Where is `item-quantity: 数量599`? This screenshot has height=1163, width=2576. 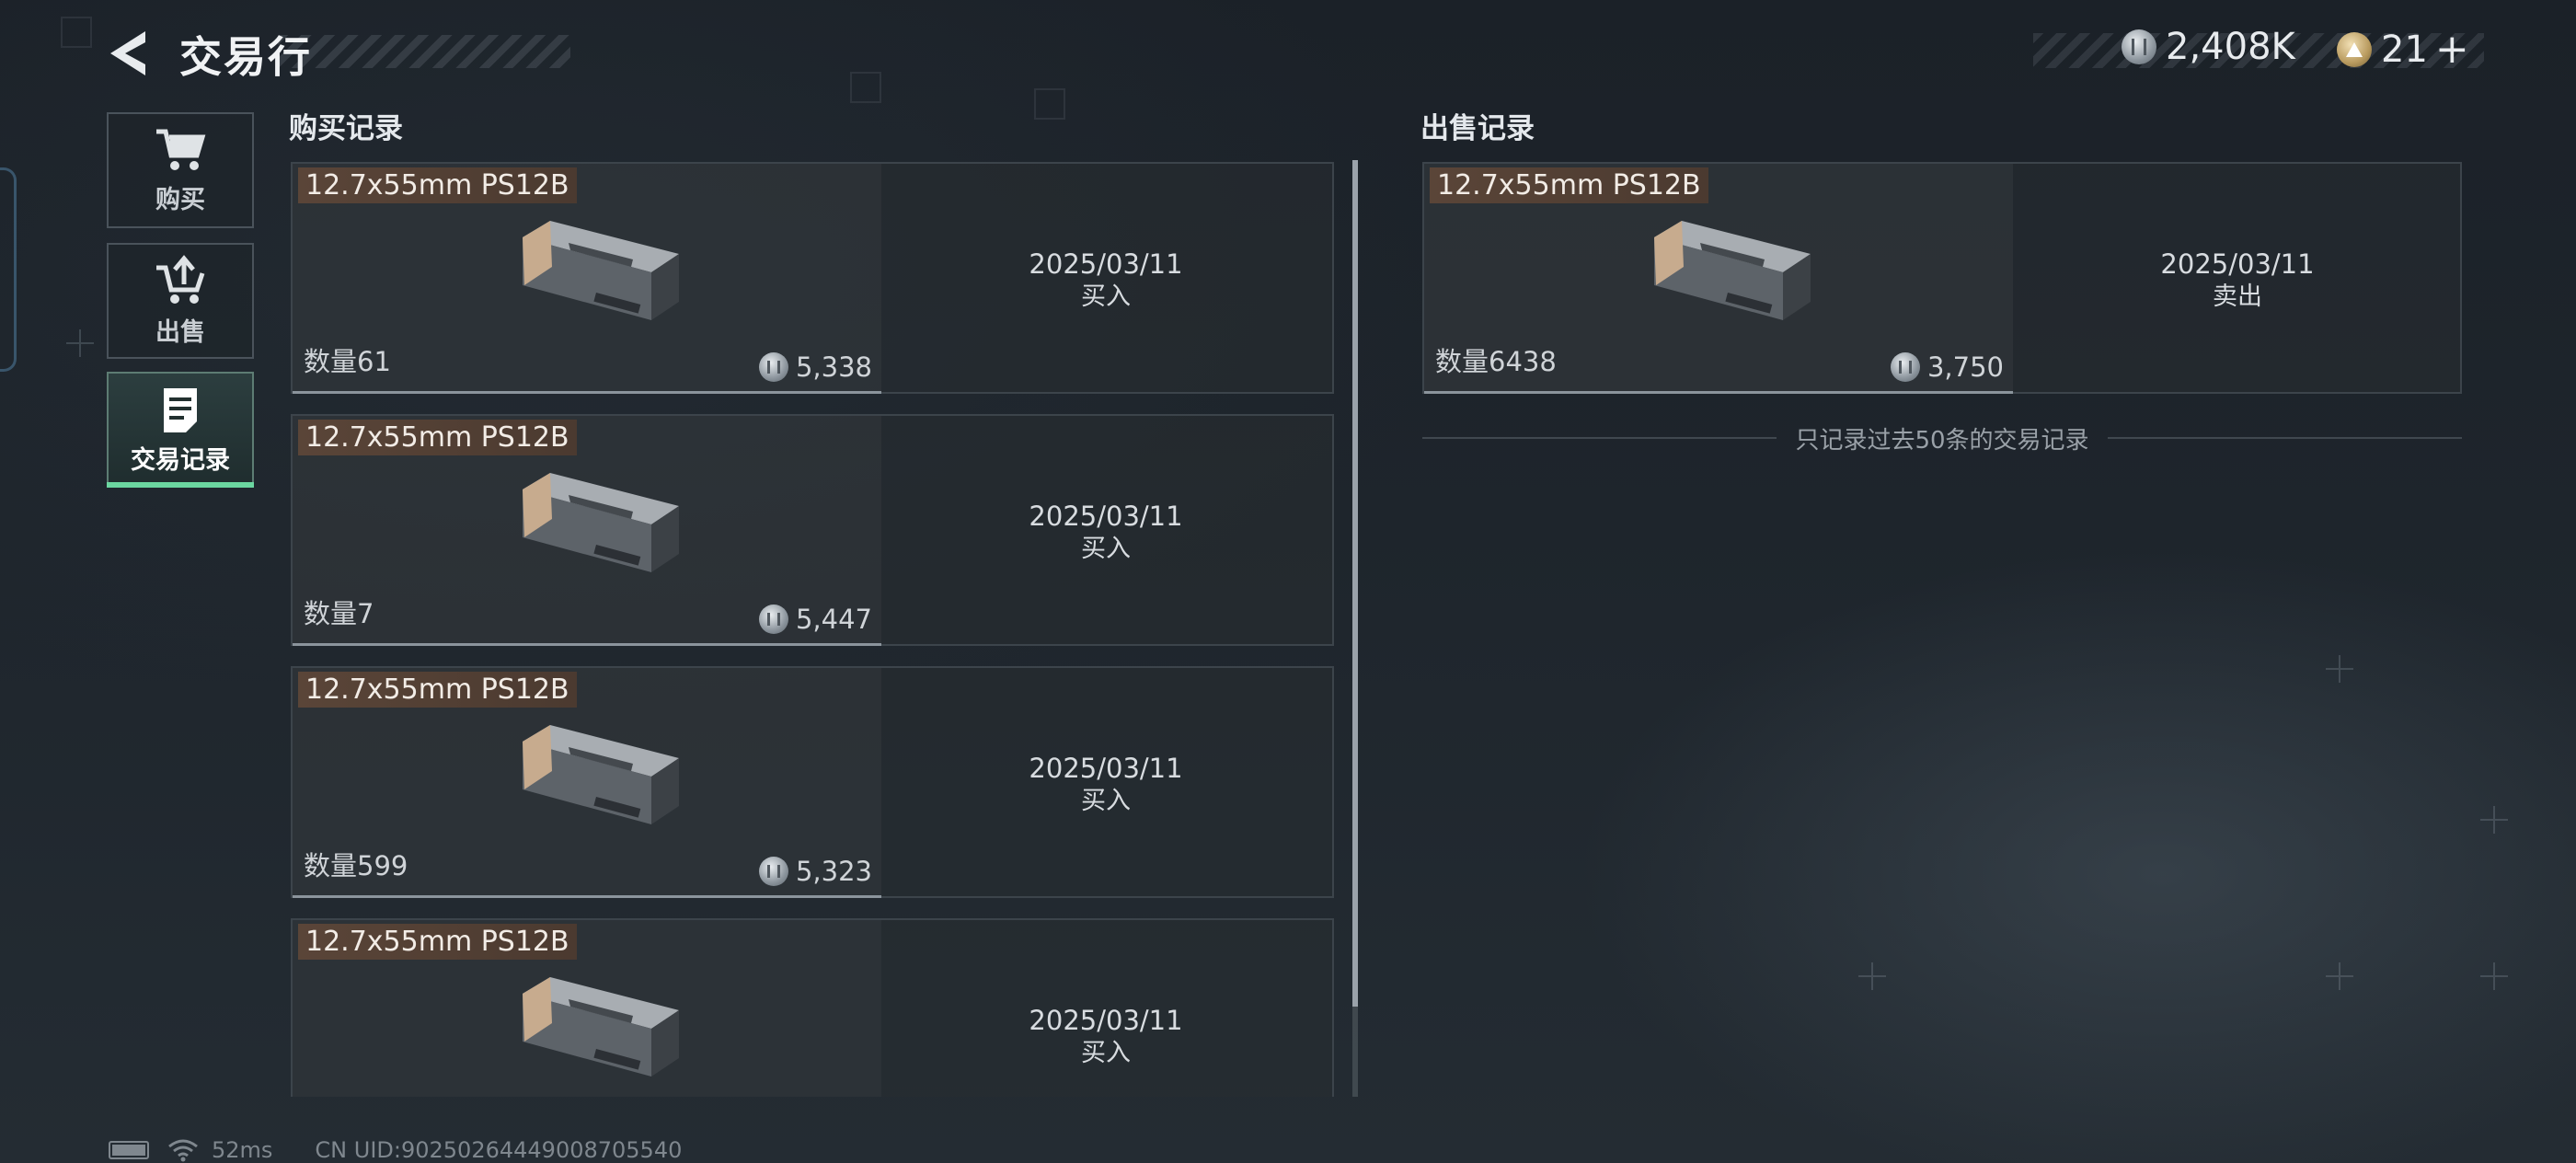 item-quantity: 数量599 is located at coordinates (356, 866).